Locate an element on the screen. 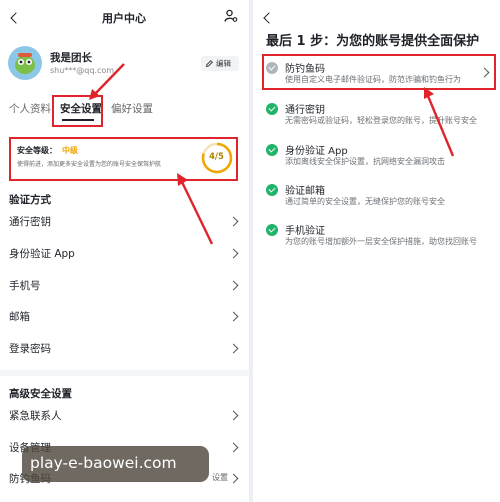 Image resolution: width=500 pixels, height=502 pixels. advanced-item-label: 紧急联系人 is located at coordinates (35, 416).